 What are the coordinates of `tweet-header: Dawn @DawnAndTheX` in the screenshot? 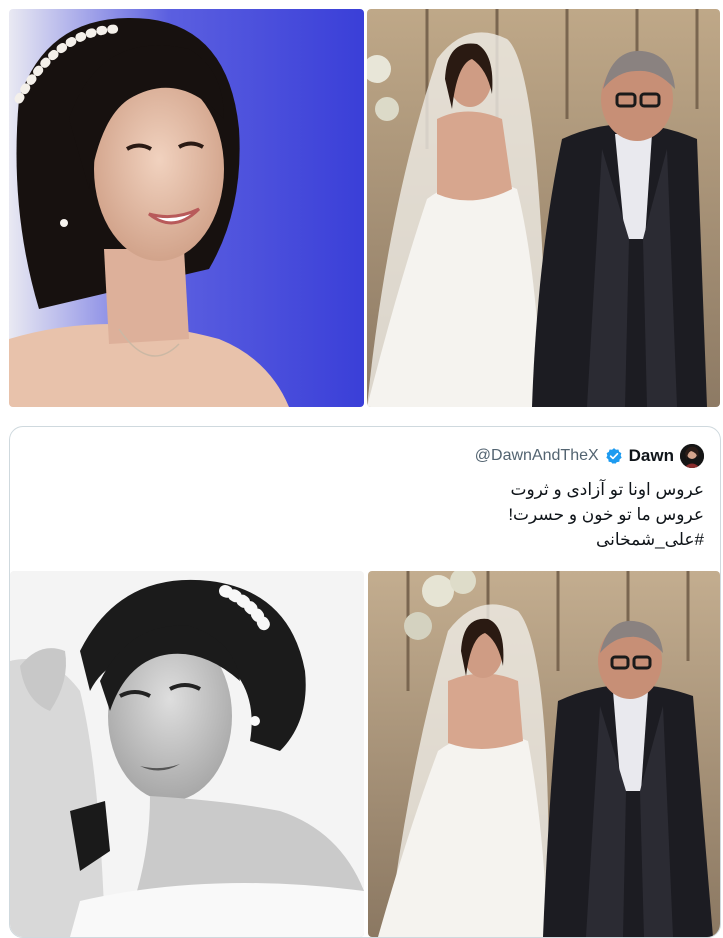 It's located at (589, 456).